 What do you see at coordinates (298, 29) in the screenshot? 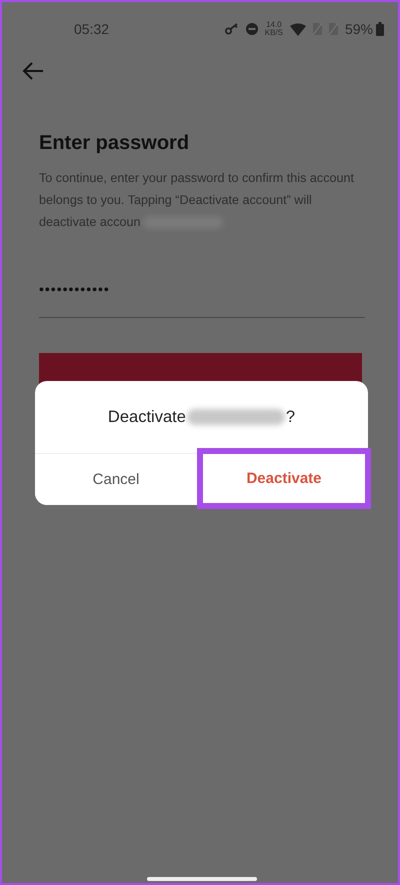
I see `wifi-icon` at bounding box center [298, 29].